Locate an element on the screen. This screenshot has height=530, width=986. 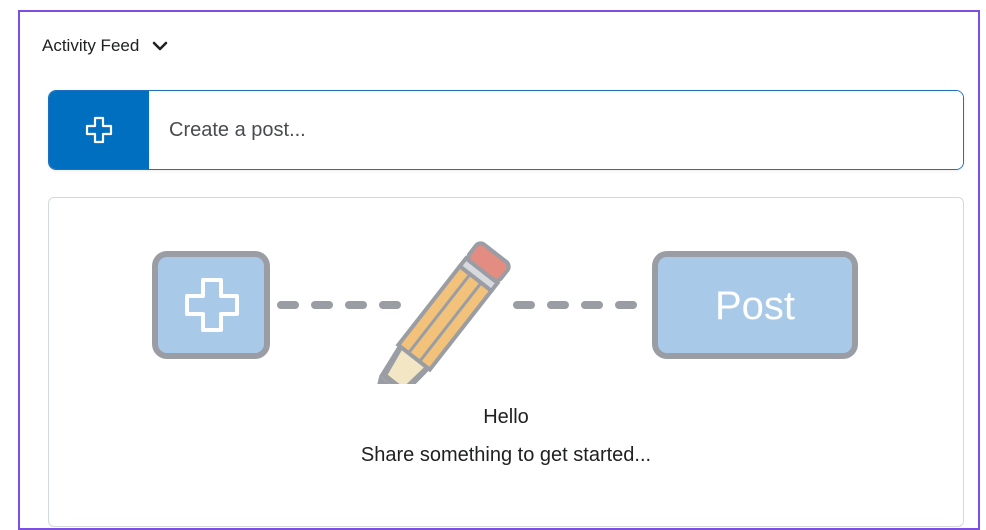
create-post-button is located at coordinates (99, 130).